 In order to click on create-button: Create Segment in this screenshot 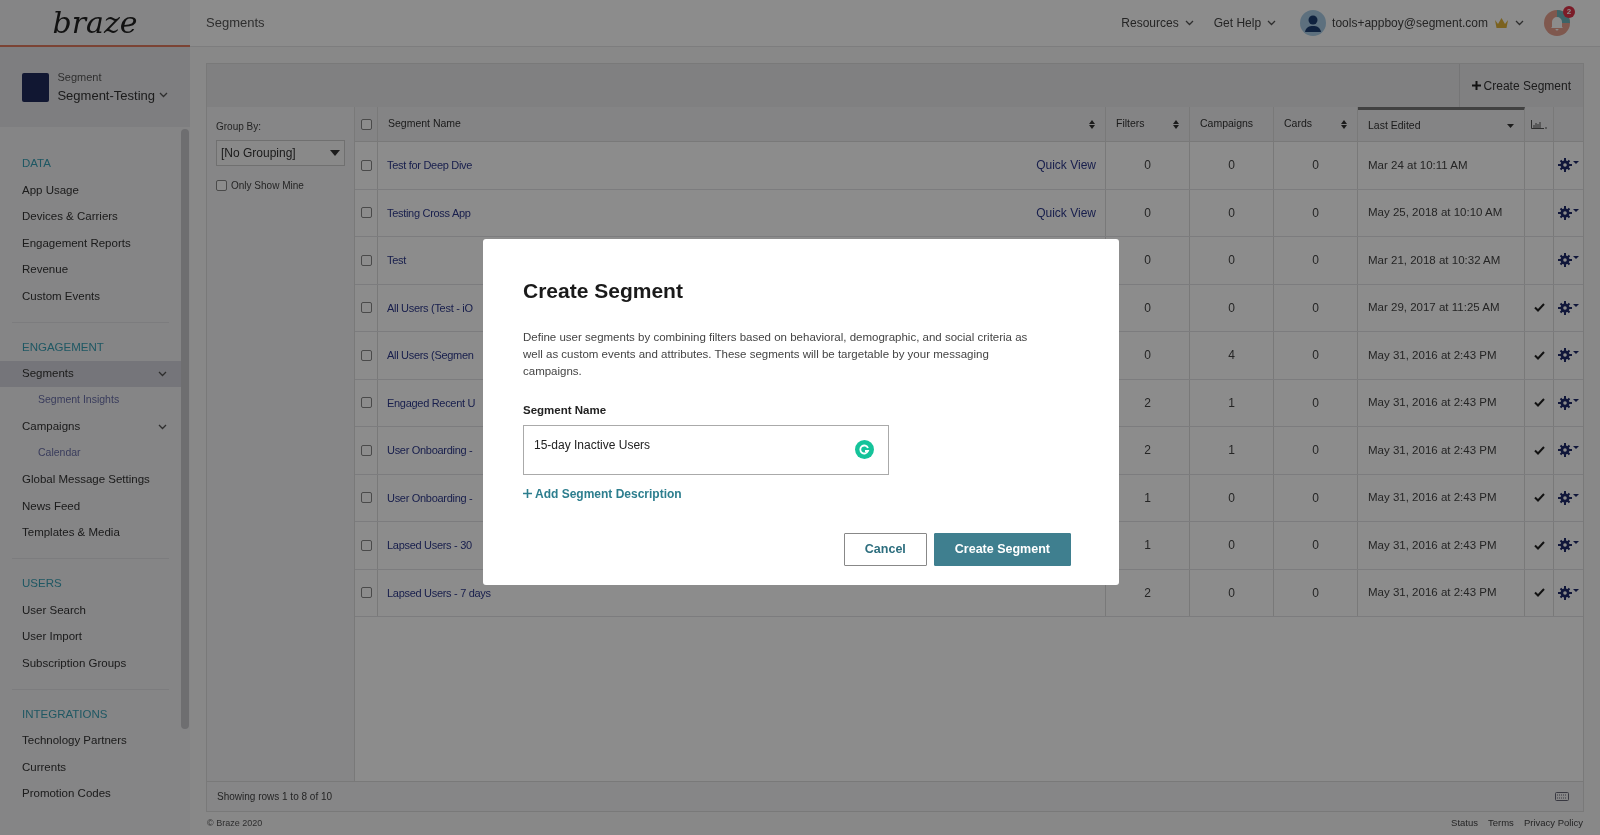, I will do `click(1002, 549)`.